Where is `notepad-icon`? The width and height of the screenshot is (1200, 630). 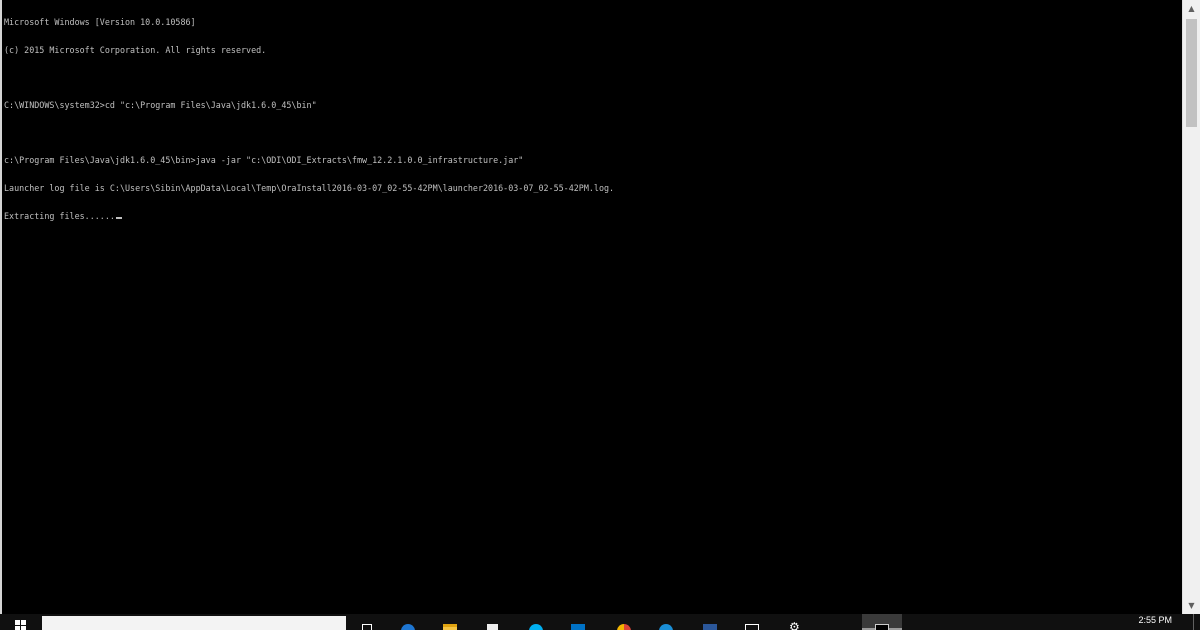
notepad-icon is located at coordinates (492, 625).